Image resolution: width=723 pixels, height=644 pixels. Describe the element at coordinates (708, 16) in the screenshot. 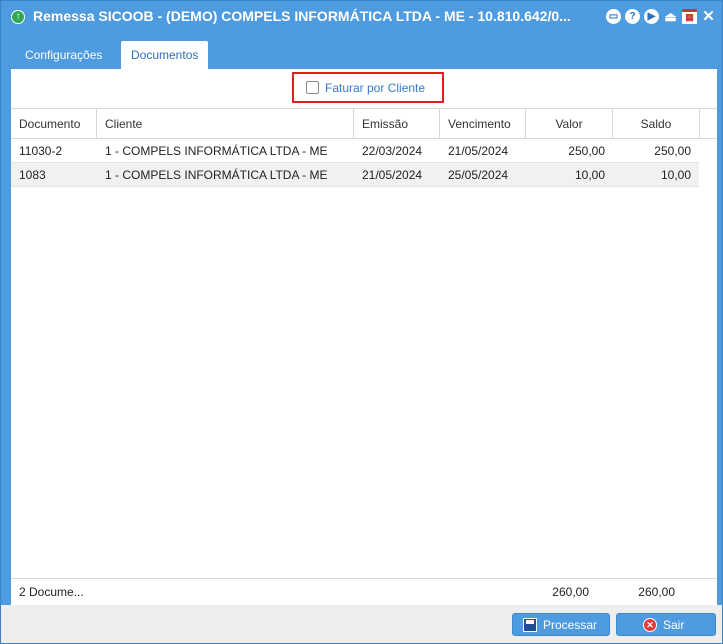

I see `close-icon: ✕` at that location.